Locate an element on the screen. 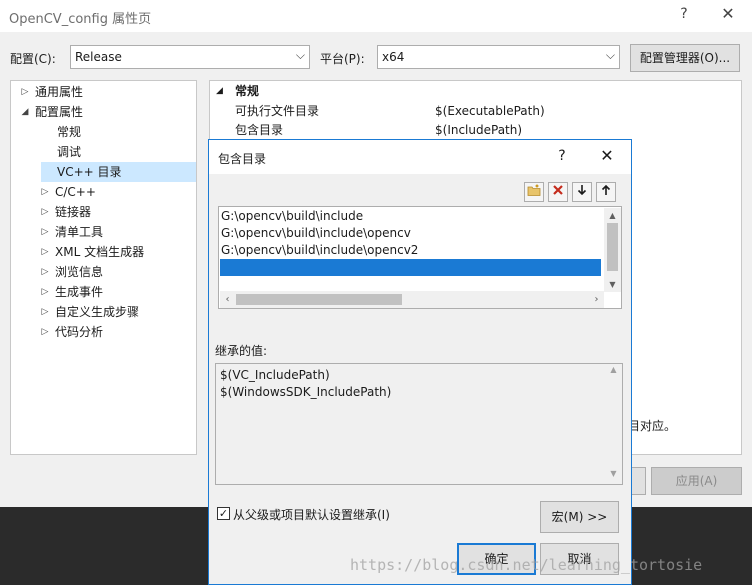  tree-item-label: VC++ 目录 is located at coordinates (89, 172).